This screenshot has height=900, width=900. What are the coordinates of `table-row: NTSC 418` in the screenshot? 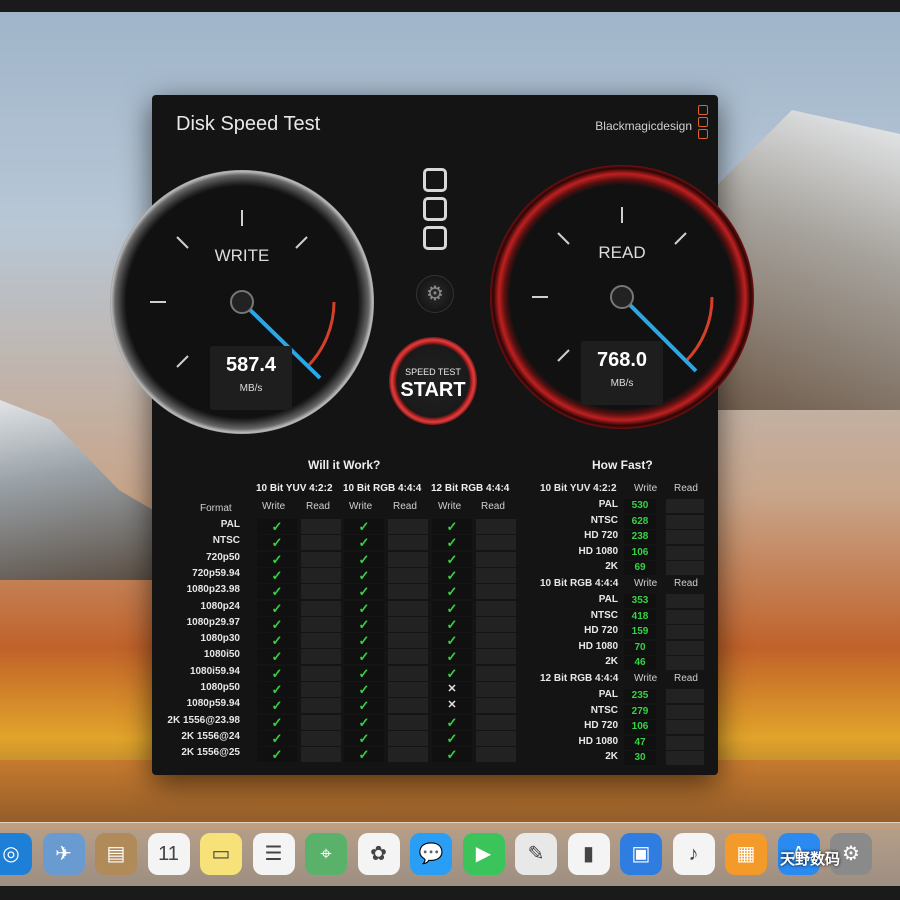 It's located at (617, 617).